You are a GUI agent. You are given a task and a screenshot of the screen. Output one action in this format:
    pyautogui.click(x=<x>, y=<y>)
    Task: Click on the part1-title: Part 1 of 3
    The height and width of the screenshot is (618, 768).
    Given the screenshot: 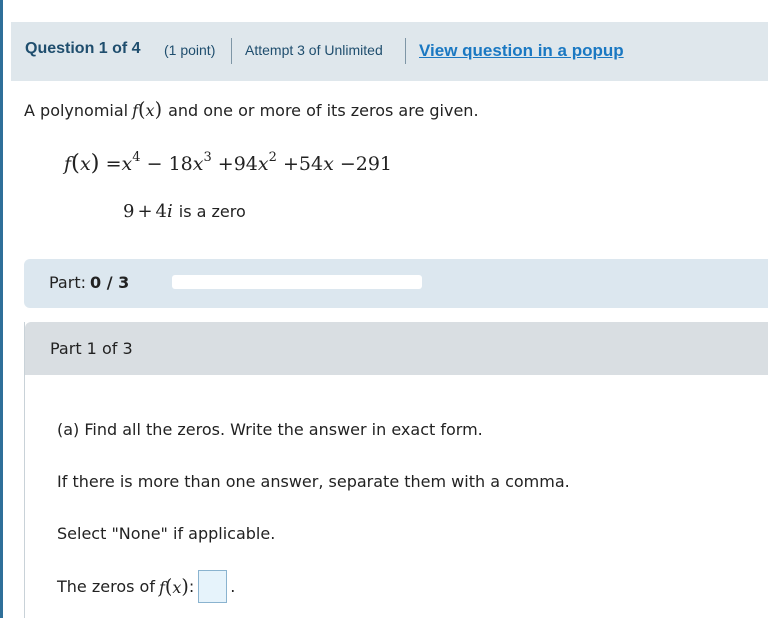 What is the action you would take?
    pyautogui.click(x=91, y=348)
    